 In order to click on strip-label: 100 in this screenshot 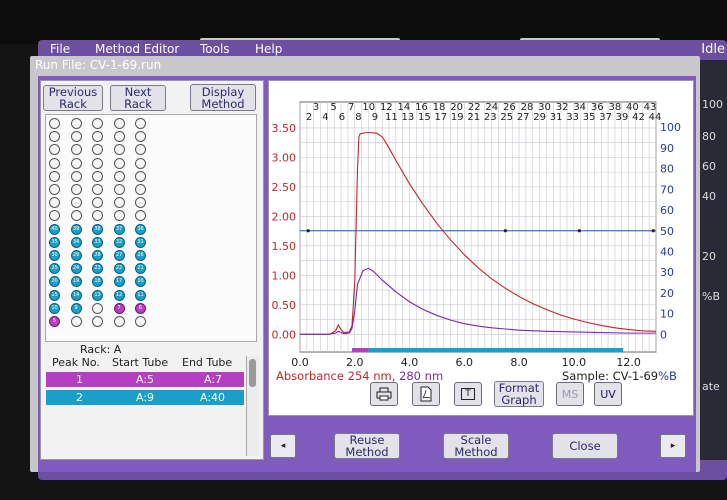, I will do `click(712, 104)`.